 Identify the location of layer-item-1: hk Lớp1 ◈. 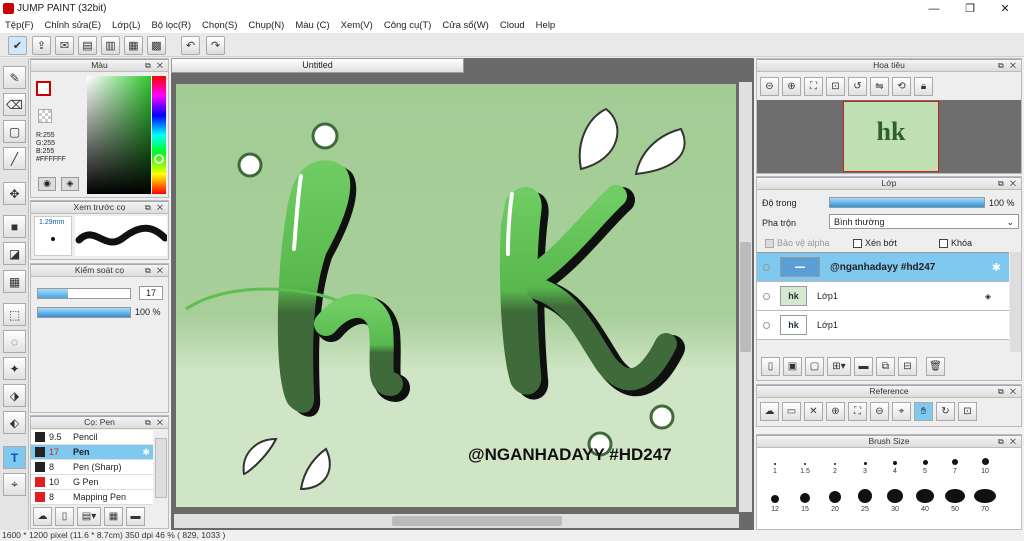
(883, 296).